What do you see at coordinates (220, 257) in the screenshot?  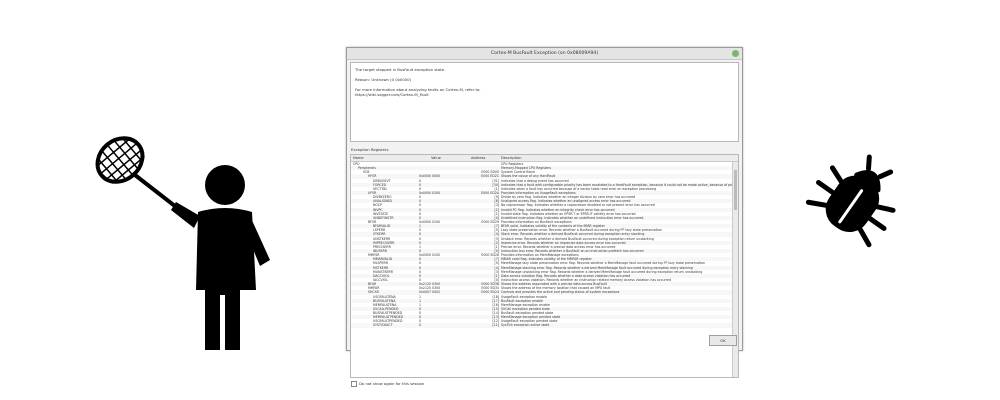 I see `person-icon` at bounding box center [220, 257].